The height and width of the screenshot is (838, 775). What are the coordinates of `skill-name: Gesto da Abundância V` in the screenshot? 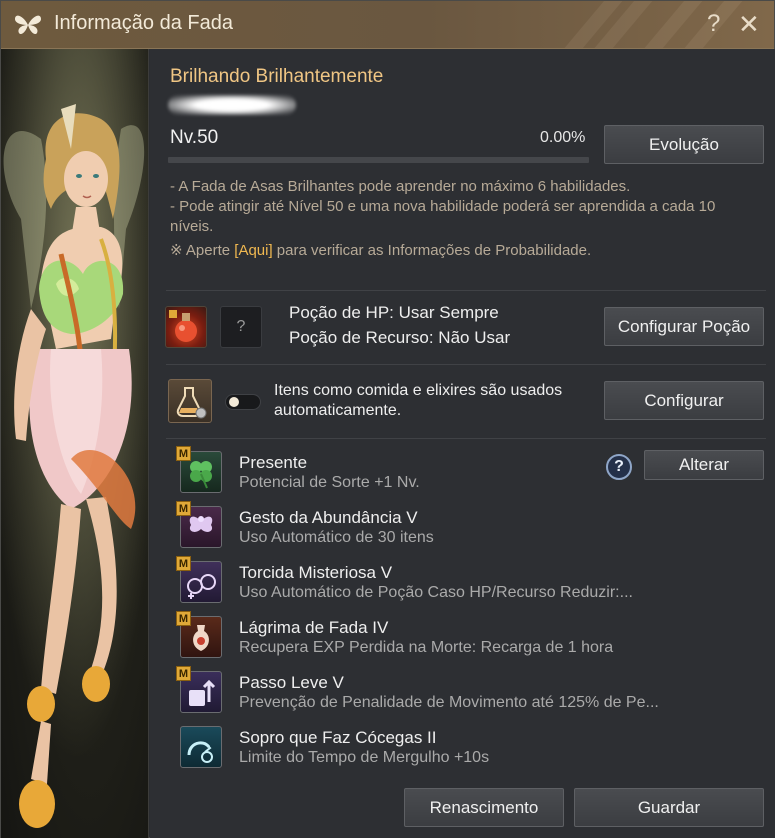 It's located at (328, 517).